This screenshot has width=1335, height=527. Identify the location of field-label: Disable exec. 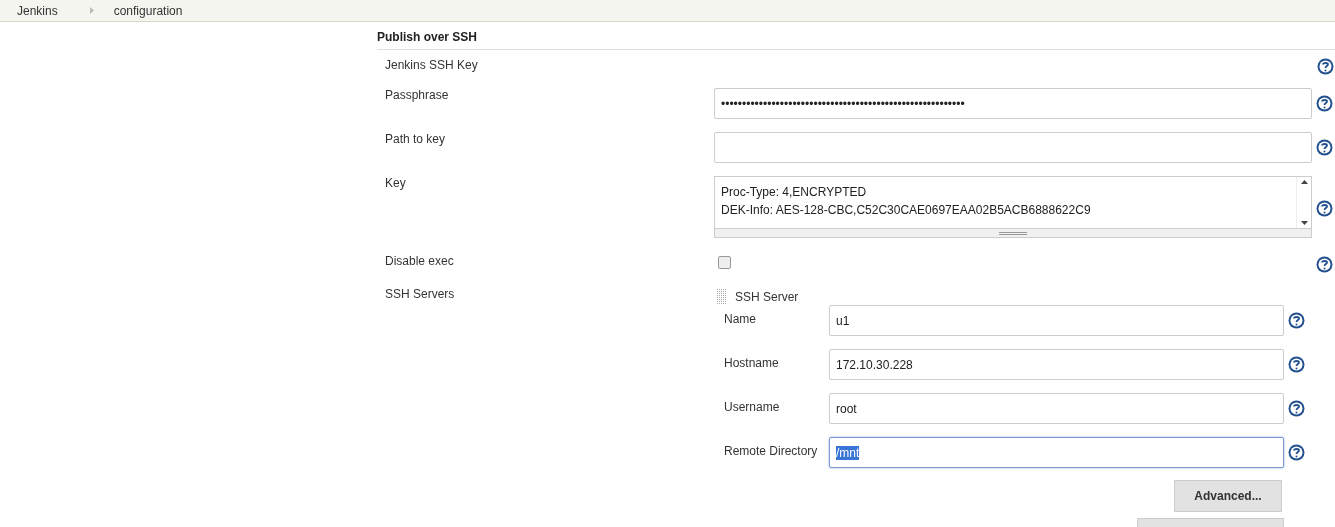
(420, 261).